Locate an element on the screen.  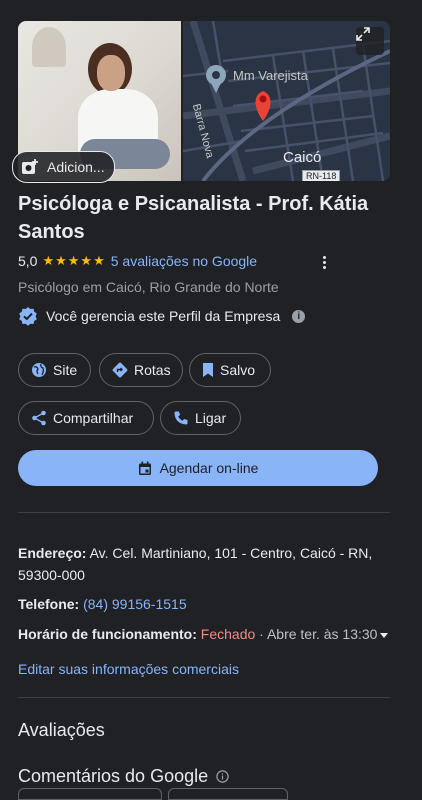
saved-button: Salvo is located at coordinates (230, 370).